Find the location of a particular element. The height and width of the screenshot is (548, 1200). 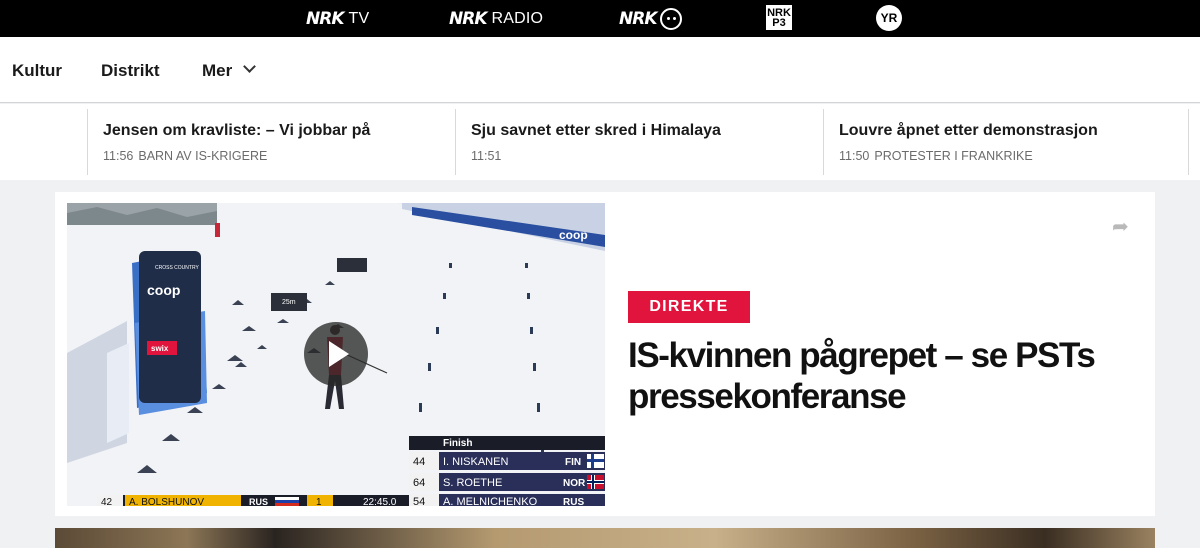

p3-logo-line1: NRK is located at coordinates (779, 12).